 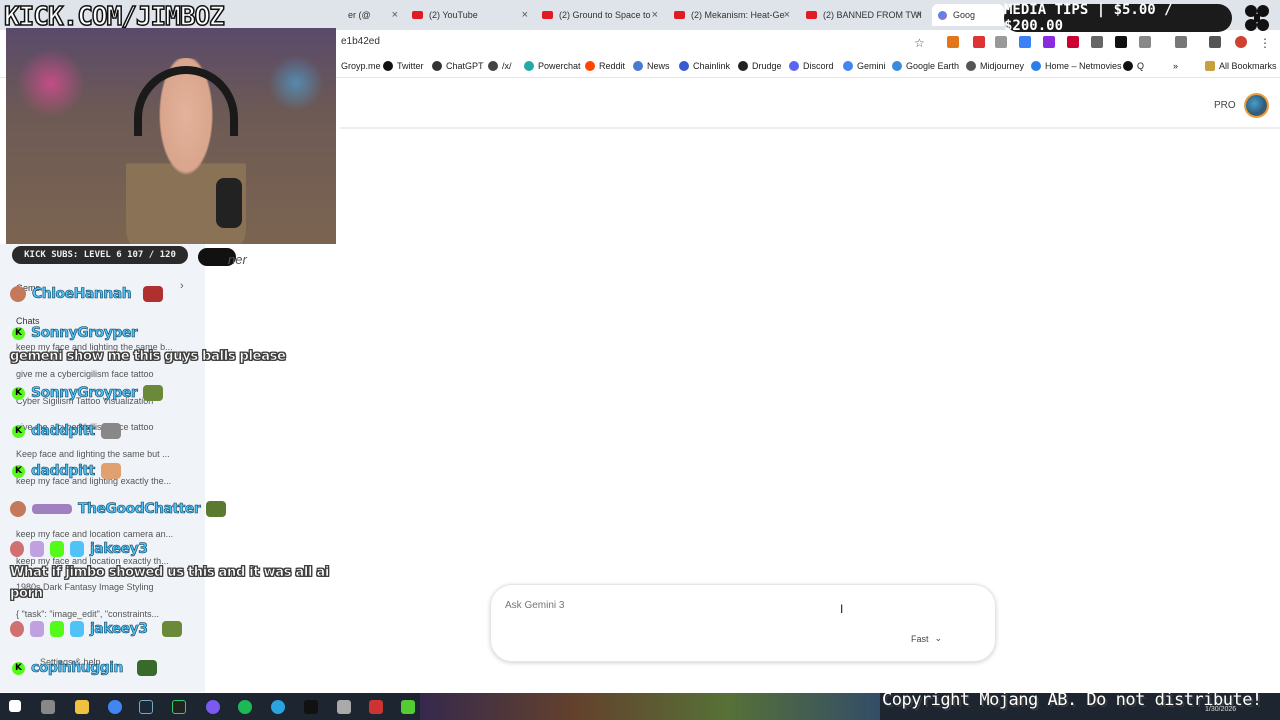 What do you see at coordinates (278, 707) in the screenshot?
I see `telegram-icon` at bounding box center [278, 707].